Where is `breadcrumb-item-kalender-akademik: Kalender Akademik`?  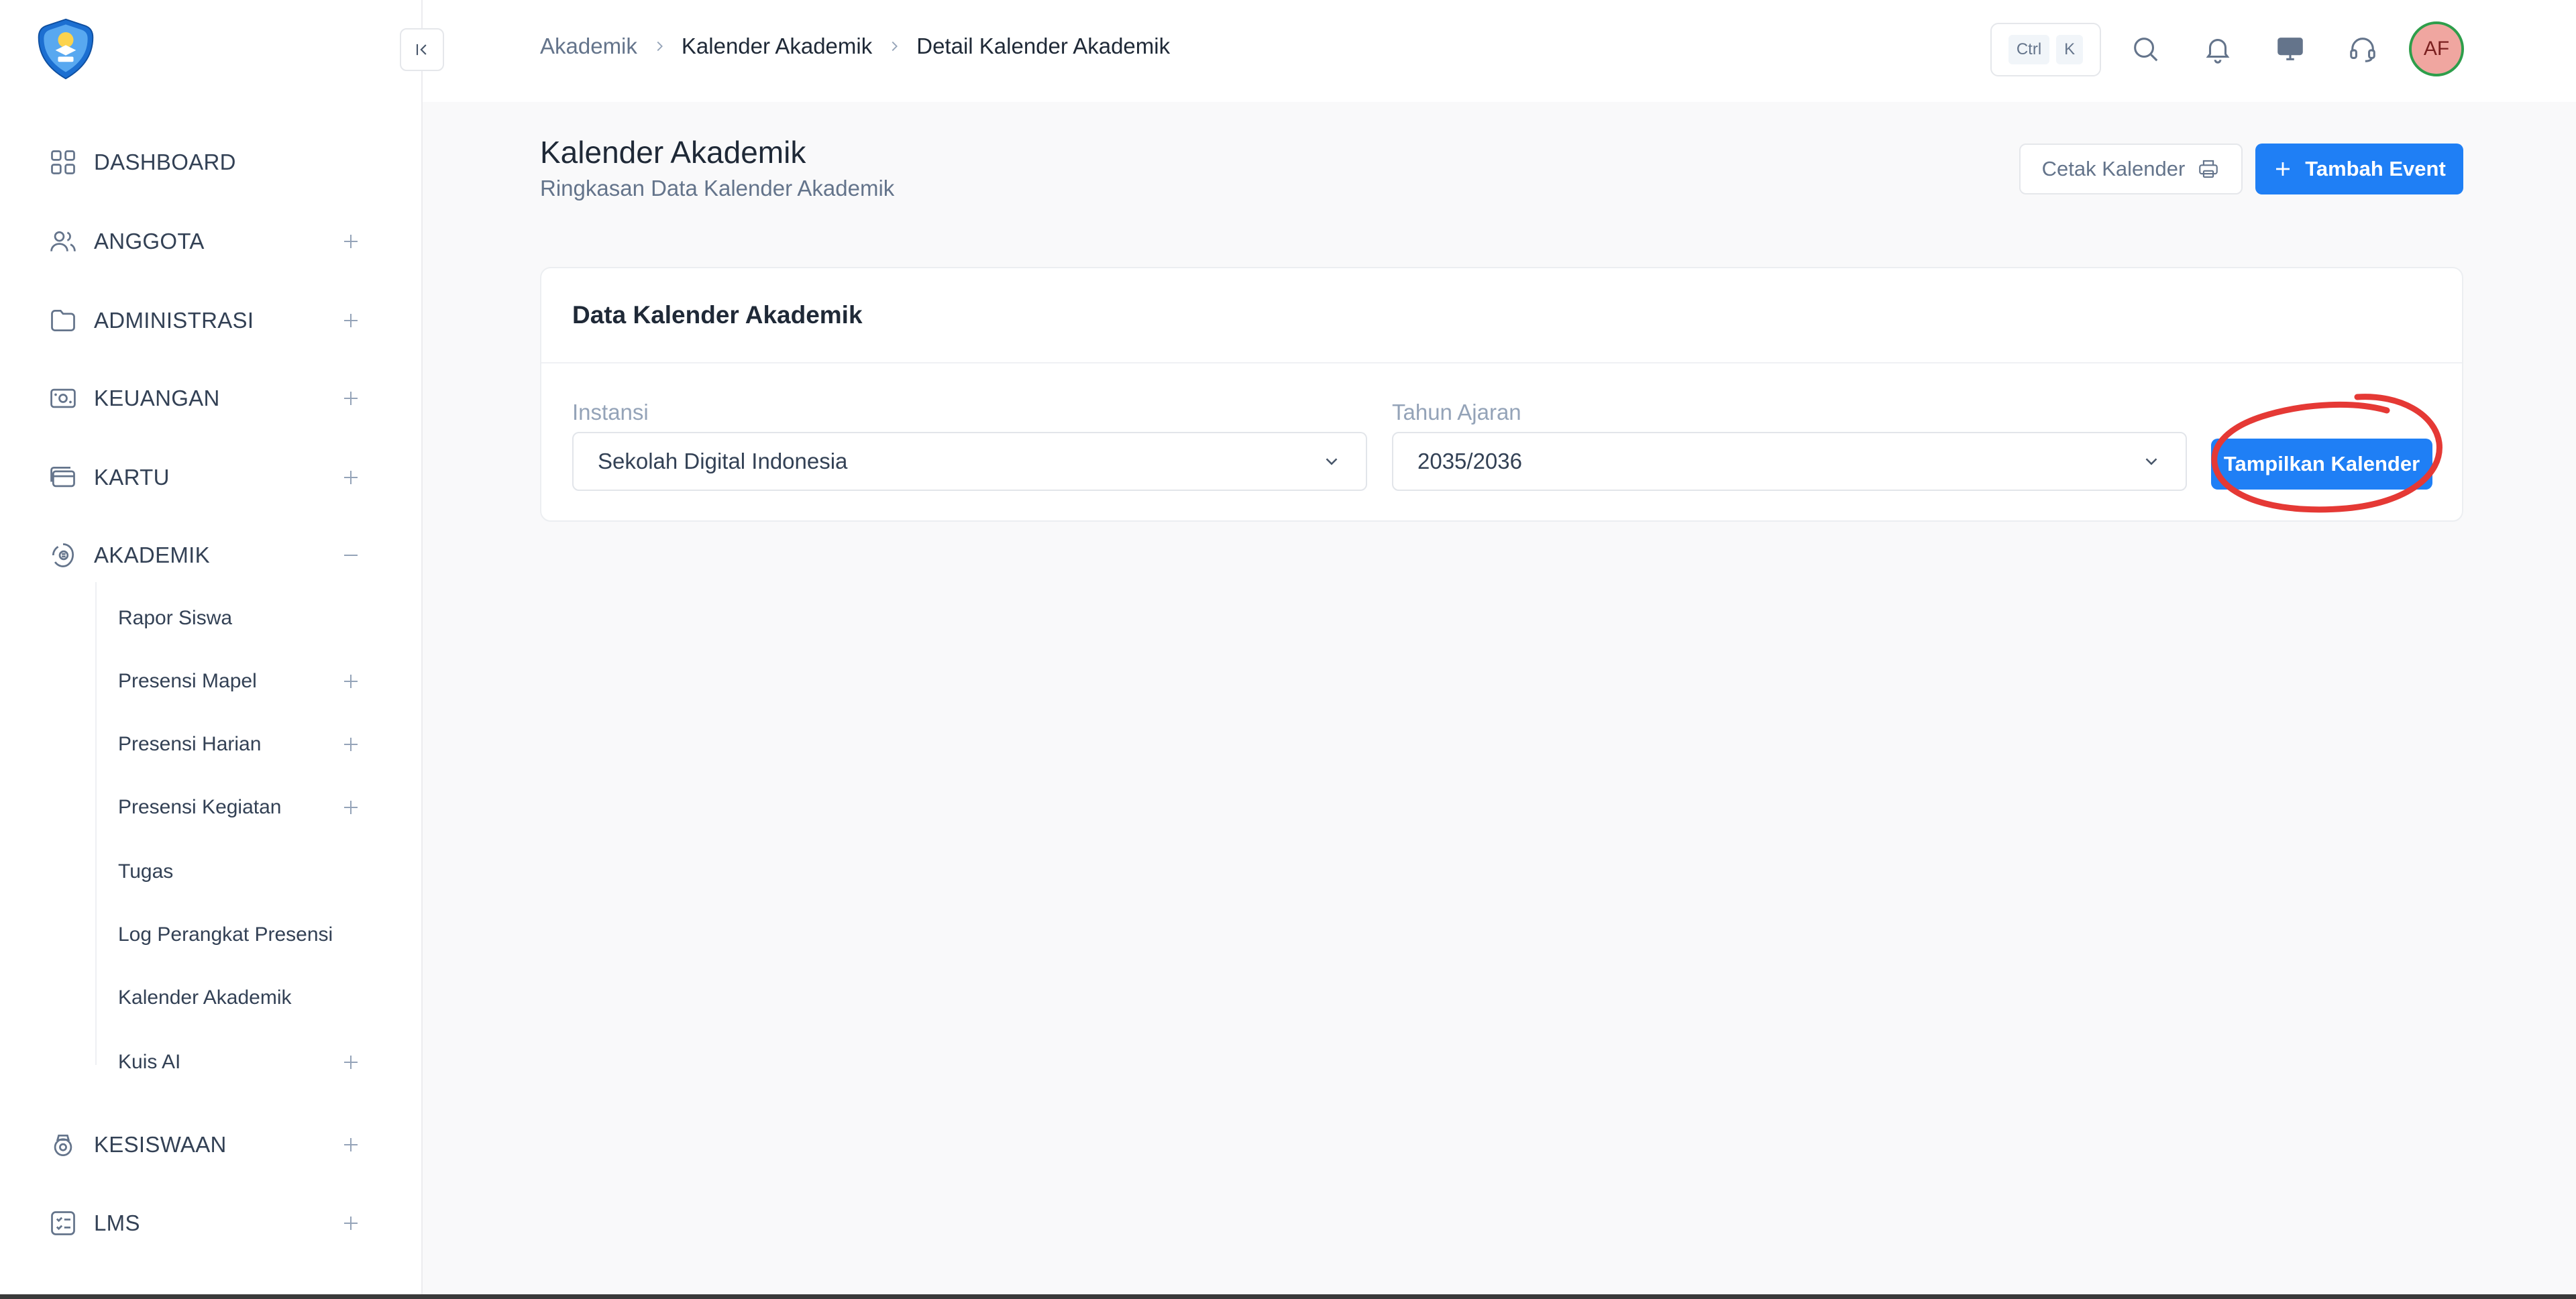
breadcrumb-item-kalender-akademik: Kalender Akademik is located at coordinates (777, 47).